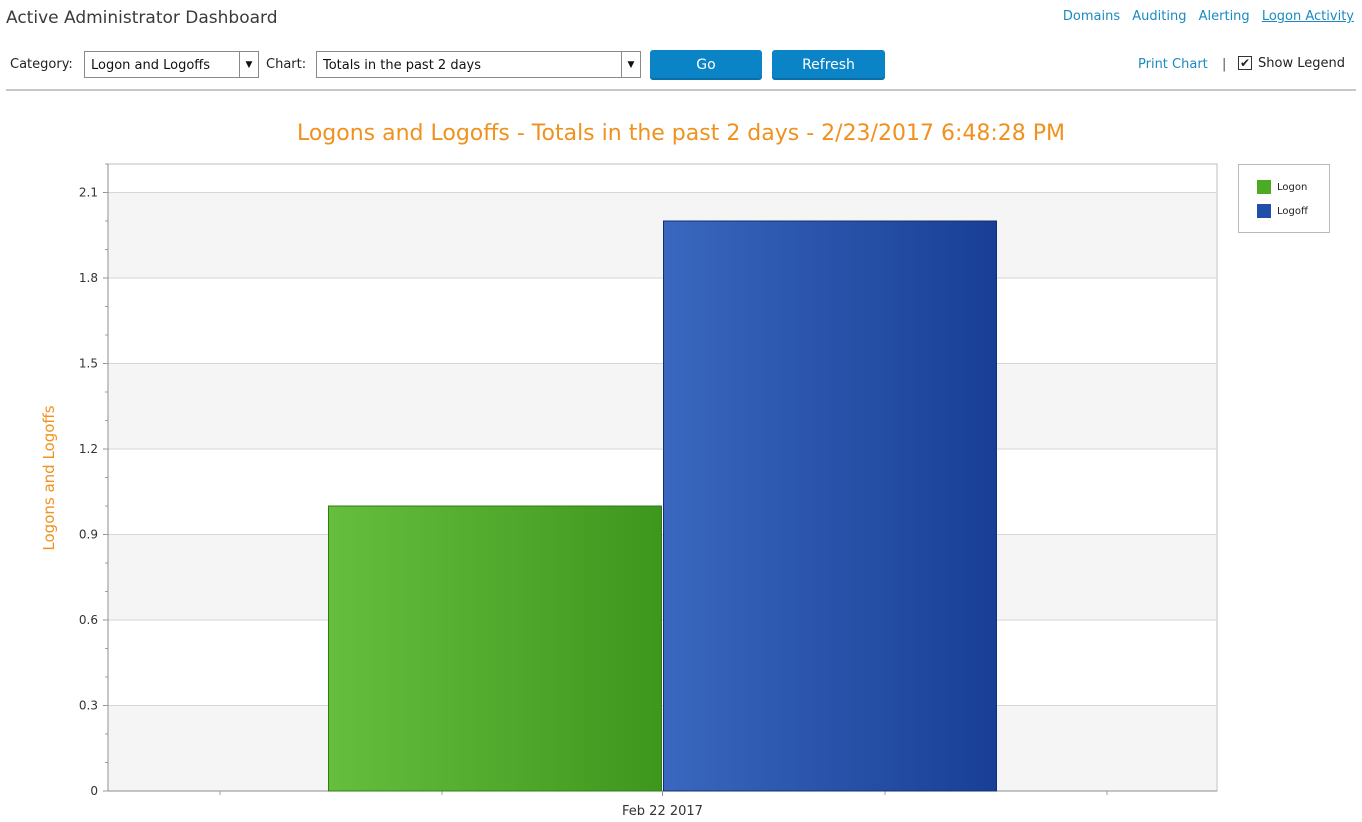 This screenshot has width=1362, height=822. Describe the element at coordinates (1264, 211) in the screenshot. I see `legend-swatch-logoff` at that location.